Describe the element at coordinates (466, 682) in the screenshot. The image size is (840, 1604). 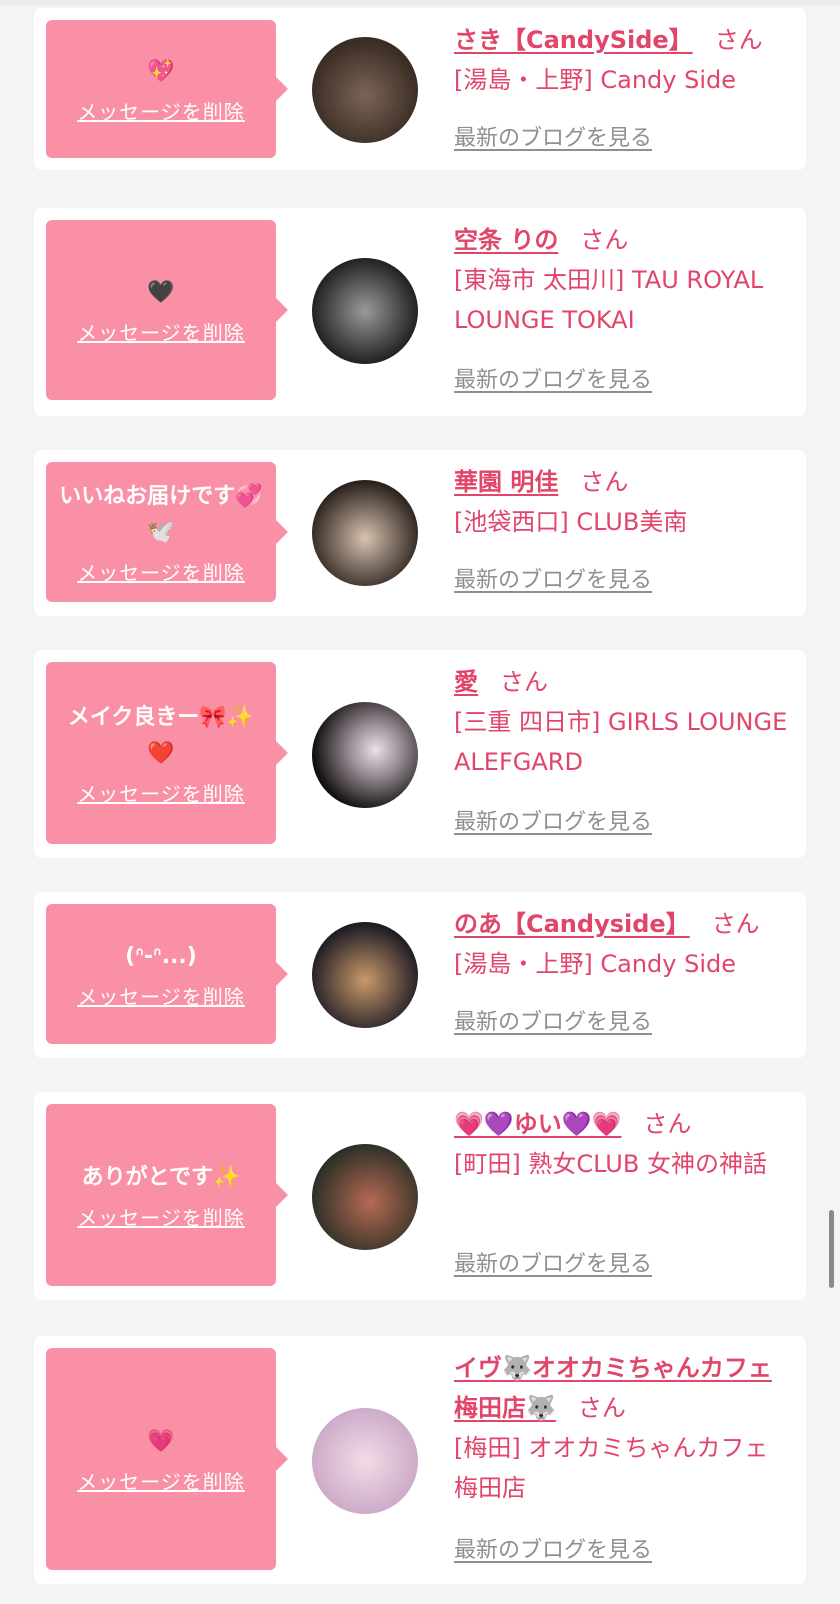
I see `cast-name-link: 愛` at that location.